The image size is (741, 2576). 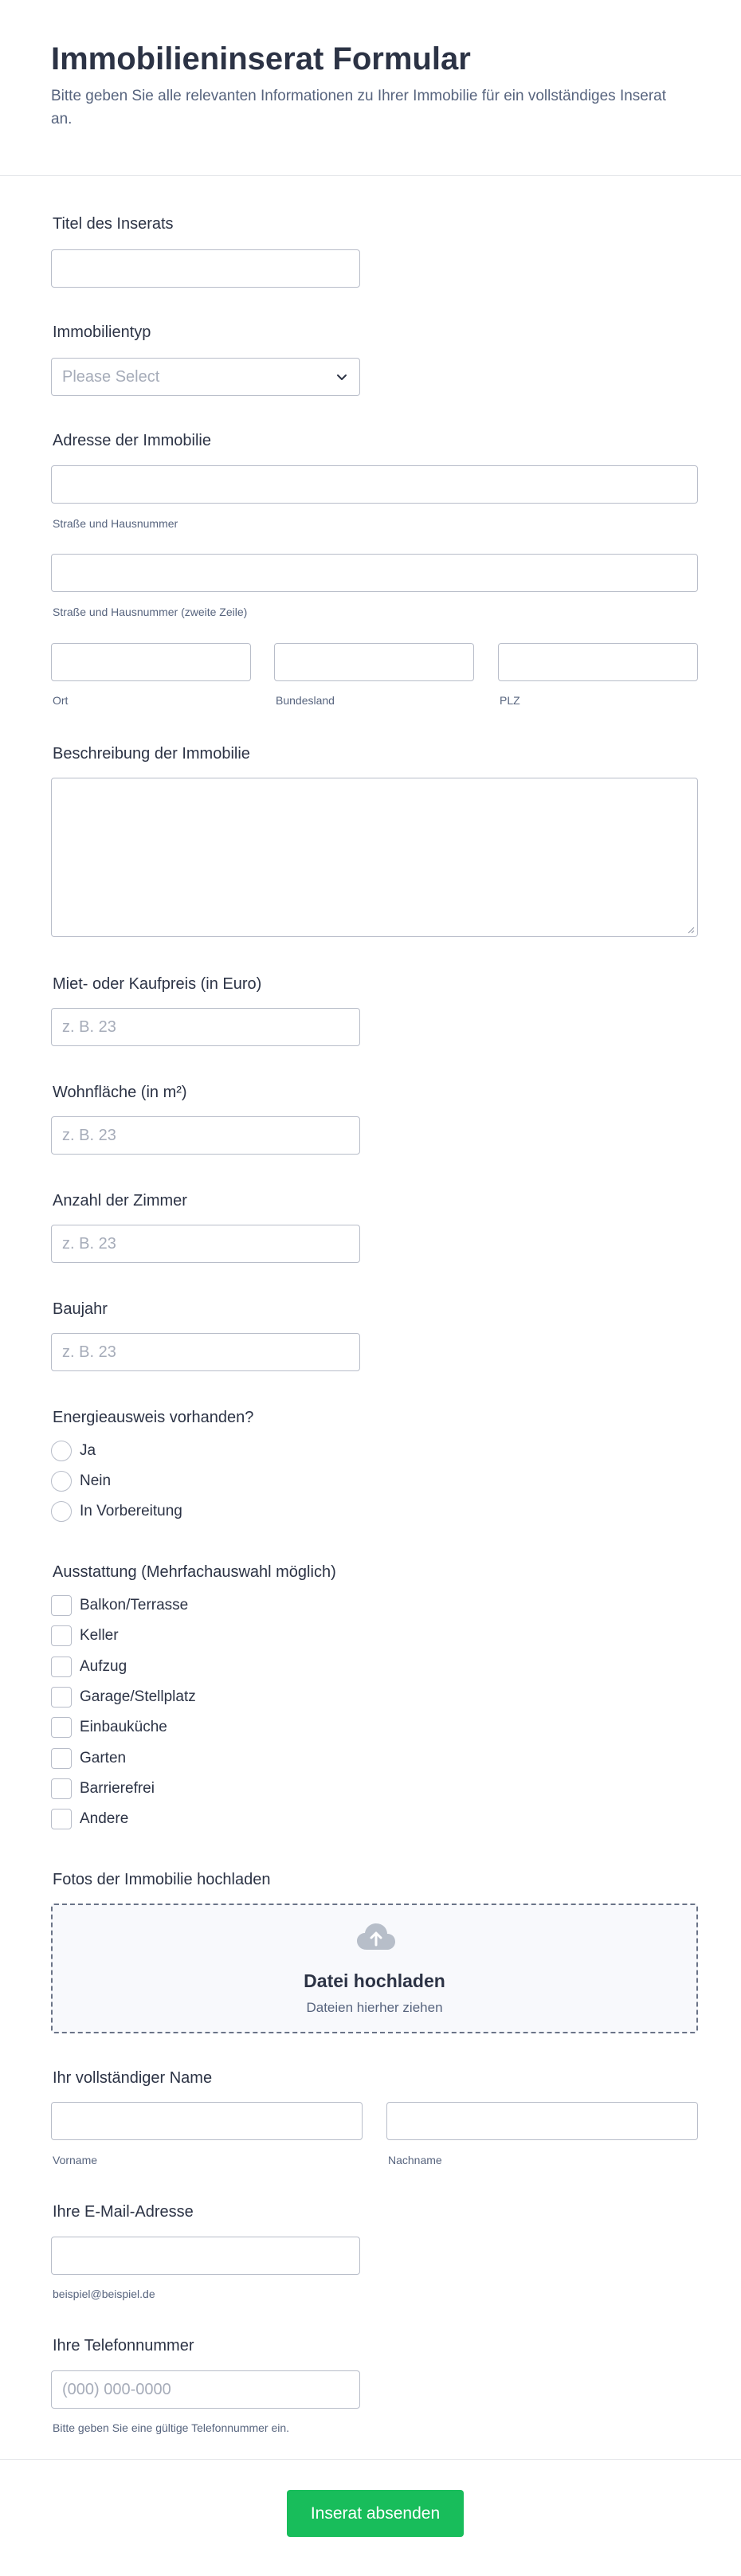 What do you see at coordinates (75, 2160) in the screenshot?
I see `first-name-sublabel: Vorname` at bounding box center [75, 2160].